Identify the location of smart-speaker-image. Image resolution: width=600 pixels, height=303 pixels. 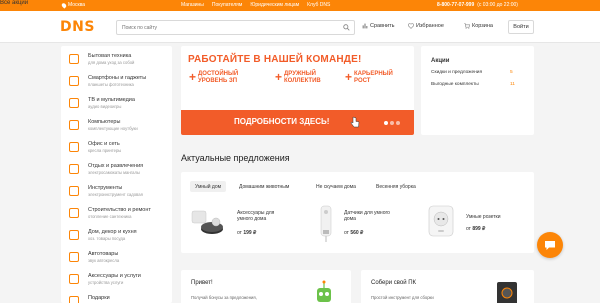
(207, 222).